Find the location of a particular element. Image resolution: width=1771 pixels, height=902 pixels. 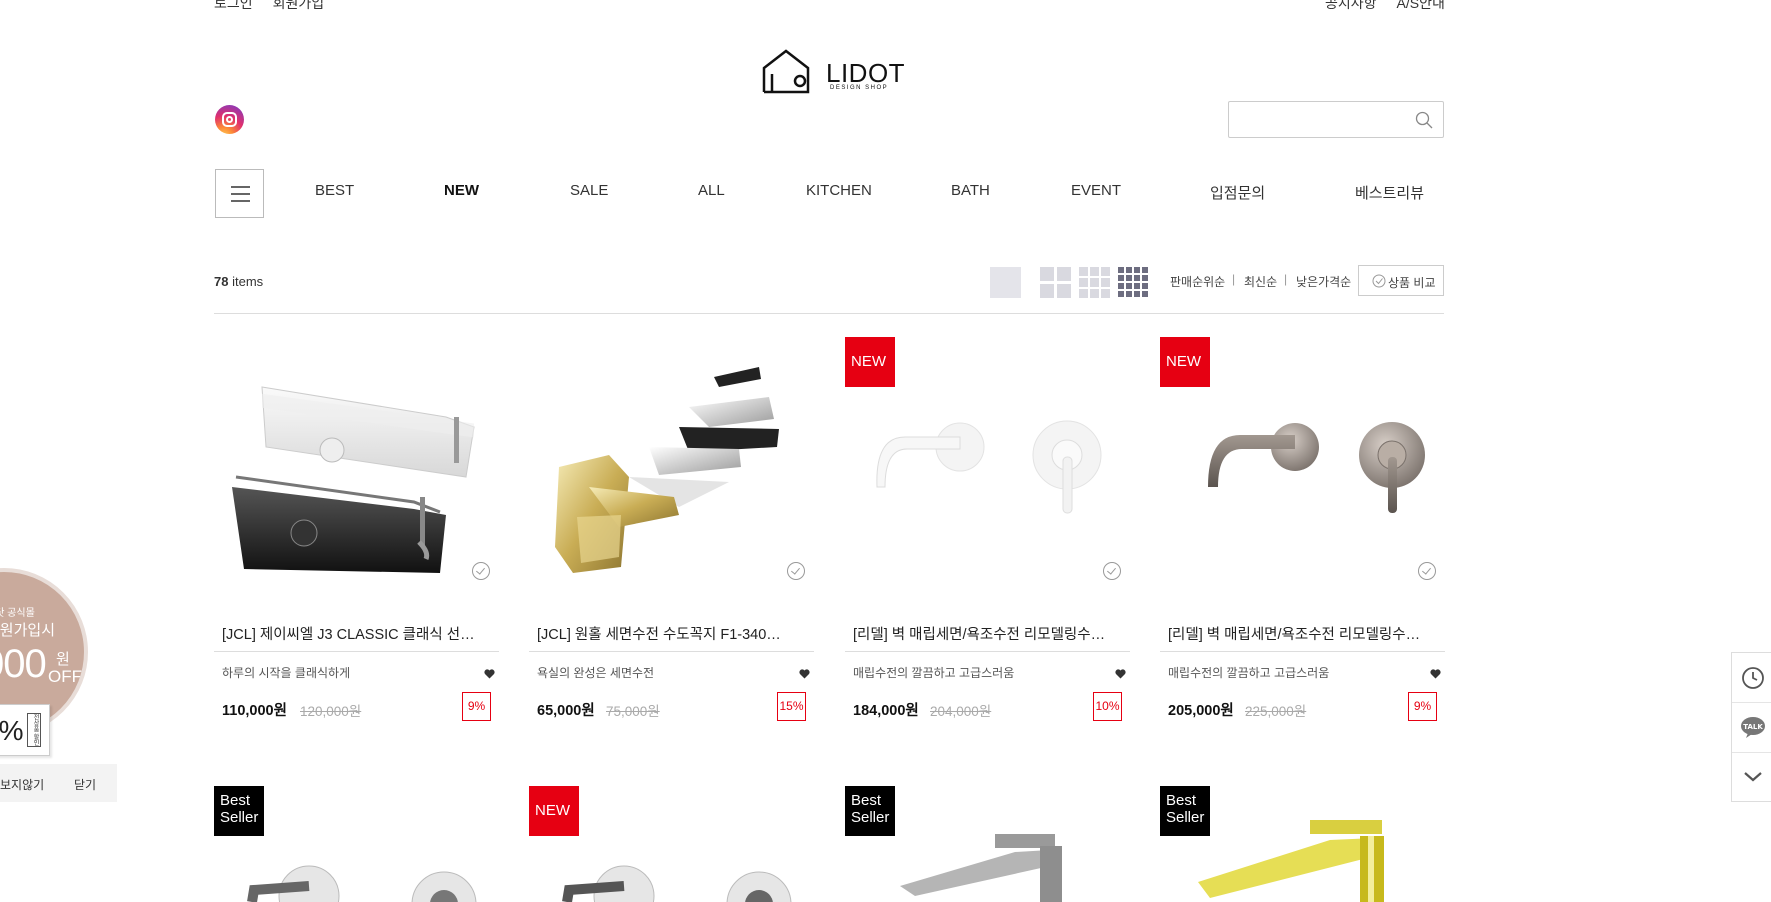

view-1col-icon is located at coordinates (1005, 282).